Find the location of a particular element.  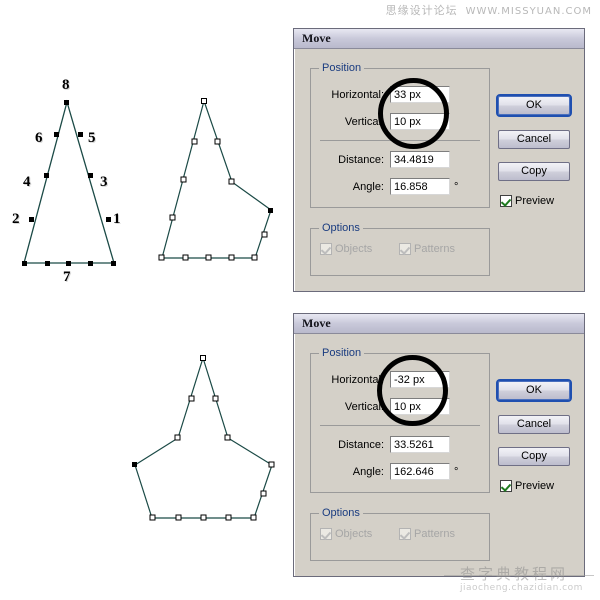

dialog-1-horizontal-label: Horizontal: is located at coordinates (357, 94).